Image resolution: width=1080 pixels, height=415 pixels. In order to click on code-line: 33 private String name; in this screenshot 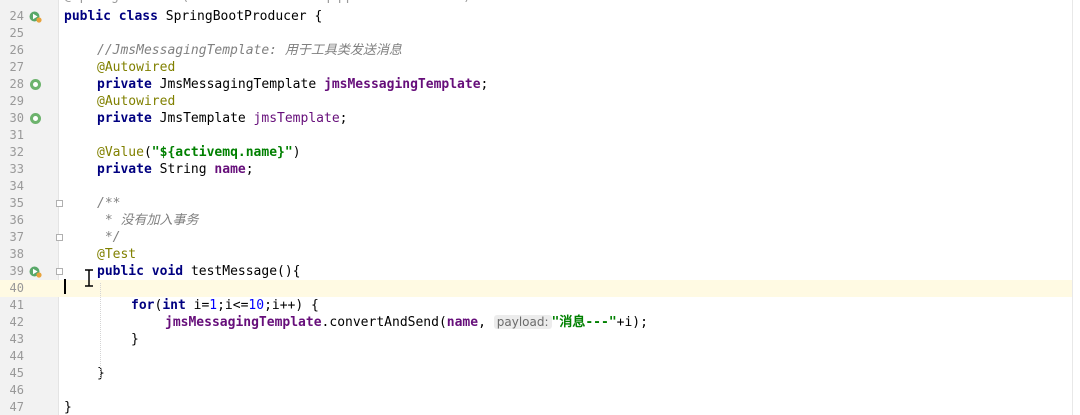, I will do `click(536, 169)`.